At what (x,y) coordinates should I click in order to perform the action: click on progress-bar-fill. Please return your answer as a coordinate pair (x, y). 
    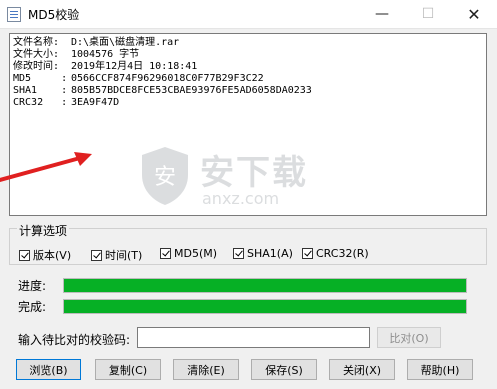
    Looking at the image, I should click on (265, 285).